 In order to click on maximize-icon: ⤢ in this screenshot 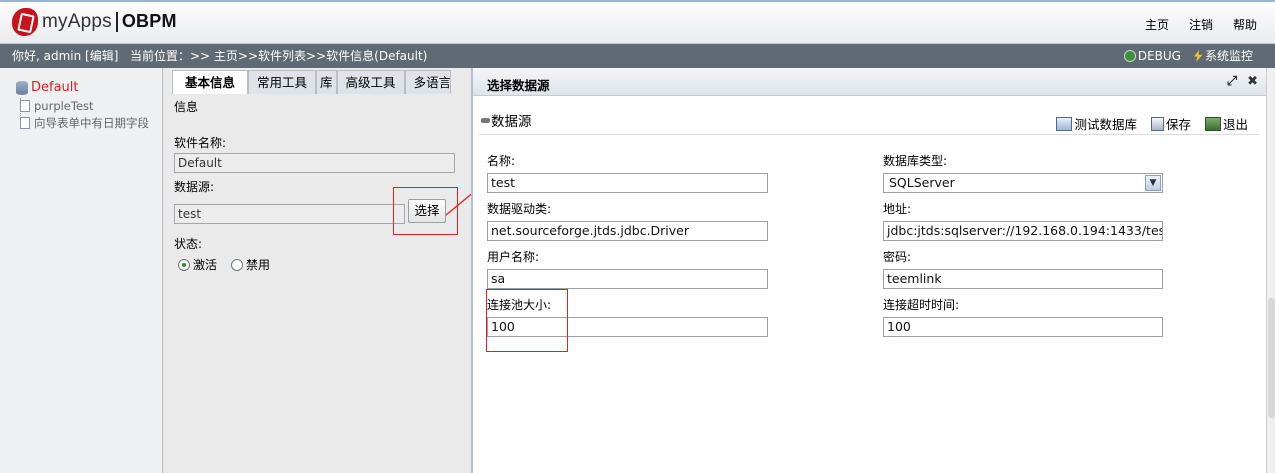, I will do `click(1232, 81)`.